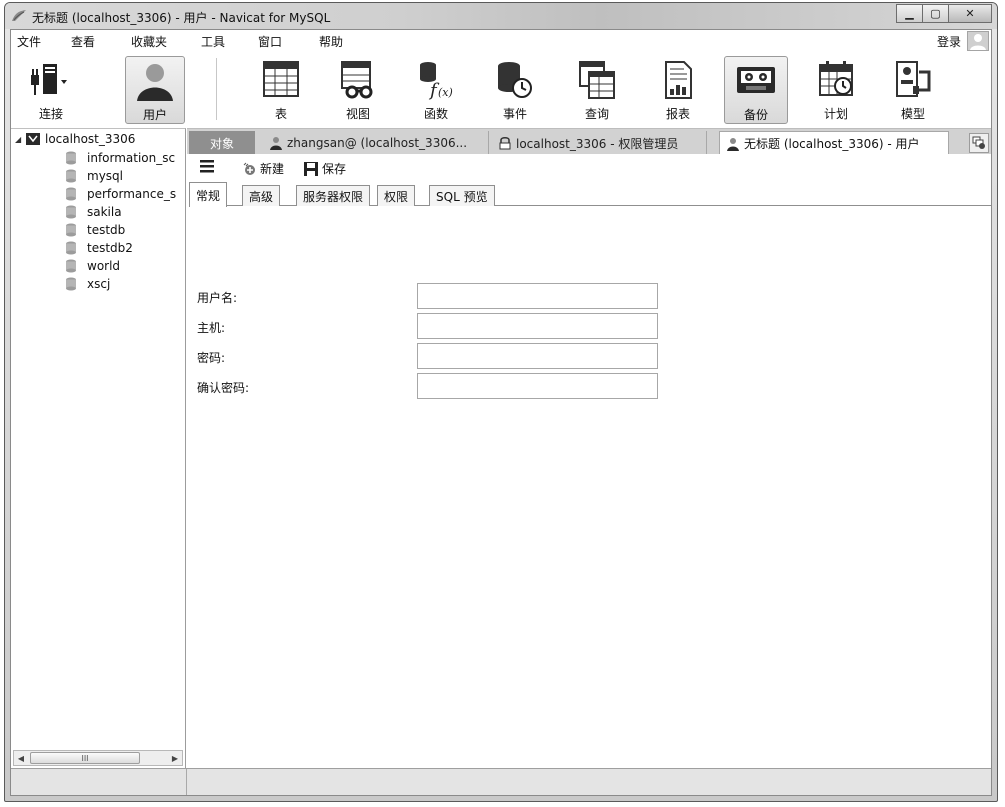 This screenshot has height=807, width=1005. I want to click on tab-label: 无标题 (localhost_3306) - 用户, so click(832, 144).